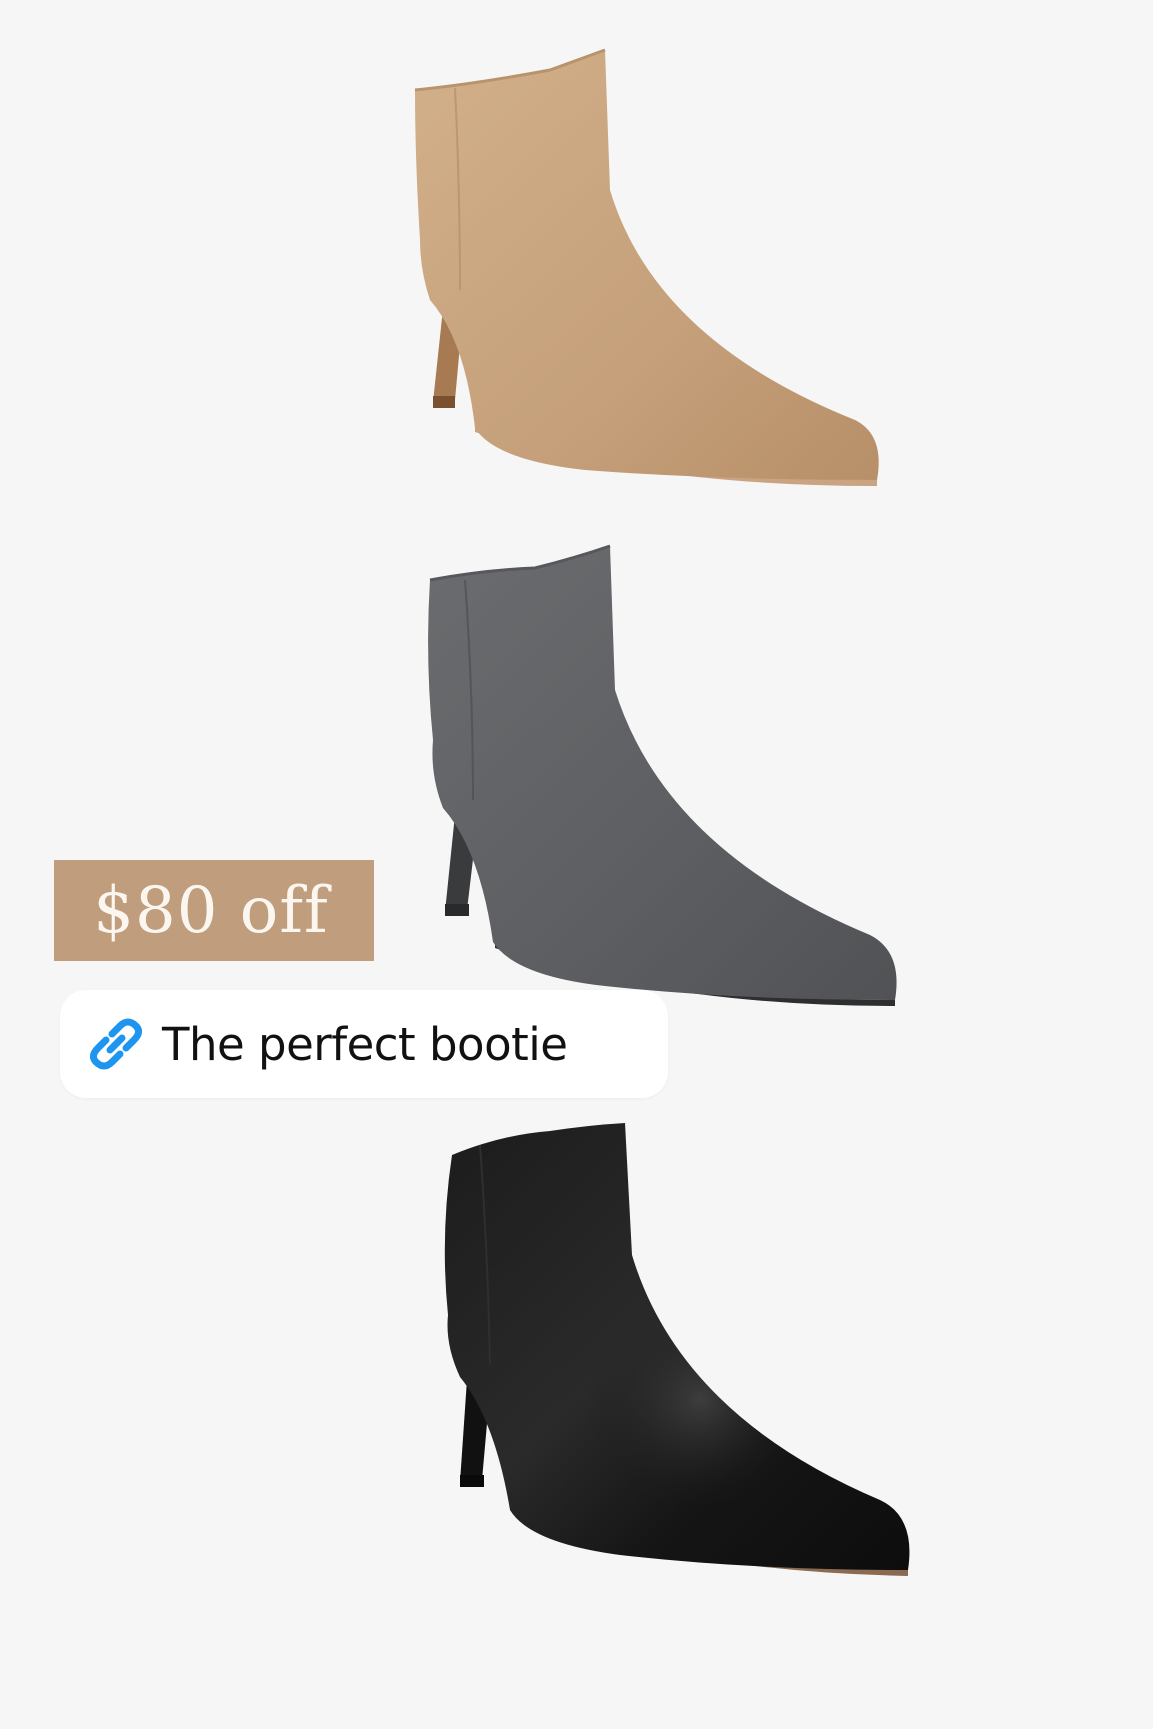  I want to click on product-link-button: The perfect bootie, so click(364, 1044).